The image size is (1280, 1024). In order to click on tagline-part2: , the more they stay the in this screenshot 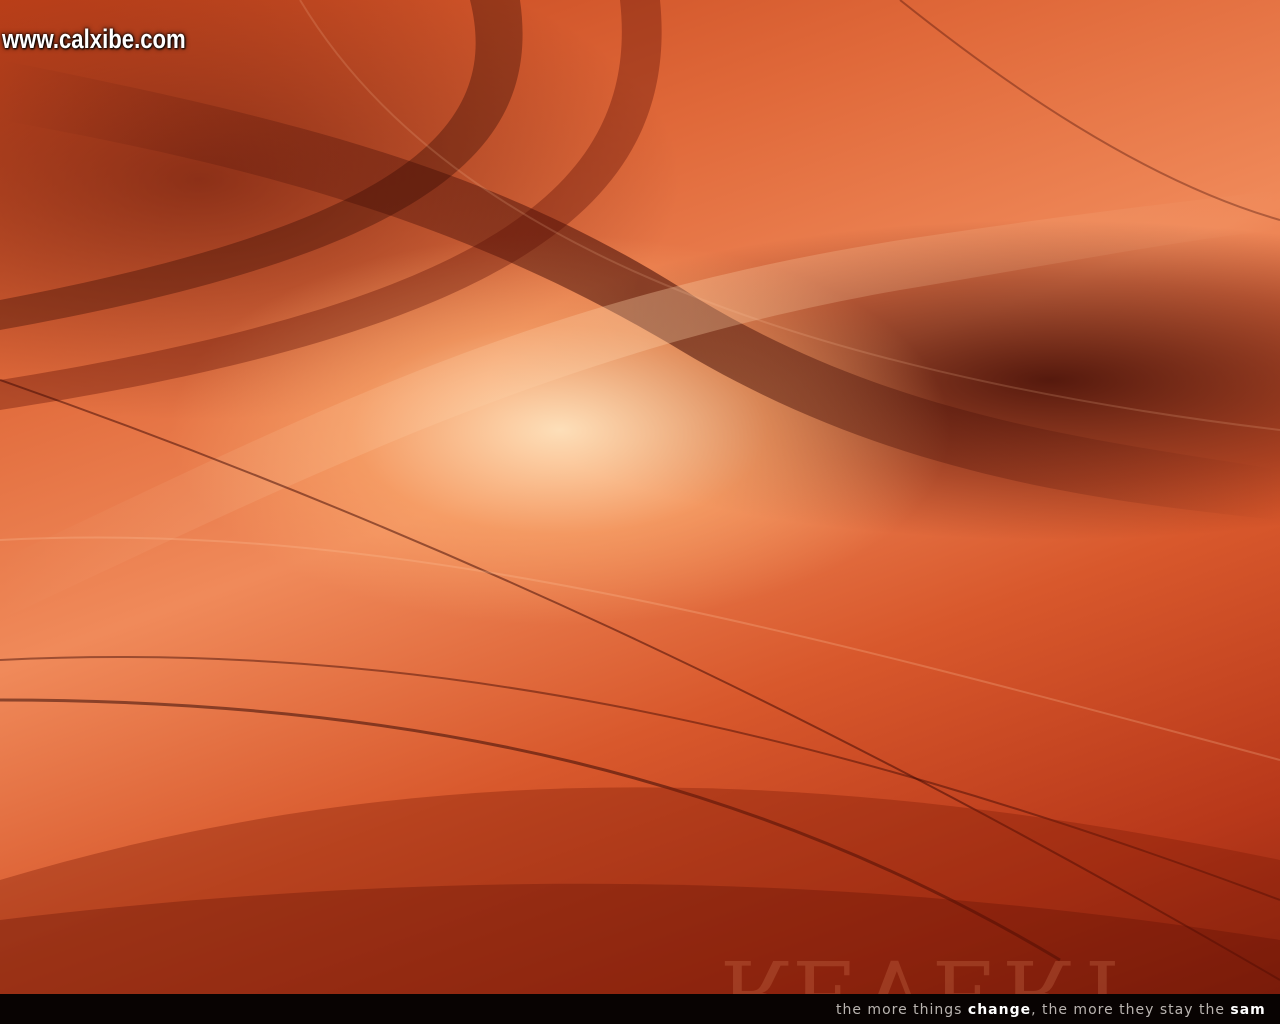, I will do `click(1131, 1010)`.